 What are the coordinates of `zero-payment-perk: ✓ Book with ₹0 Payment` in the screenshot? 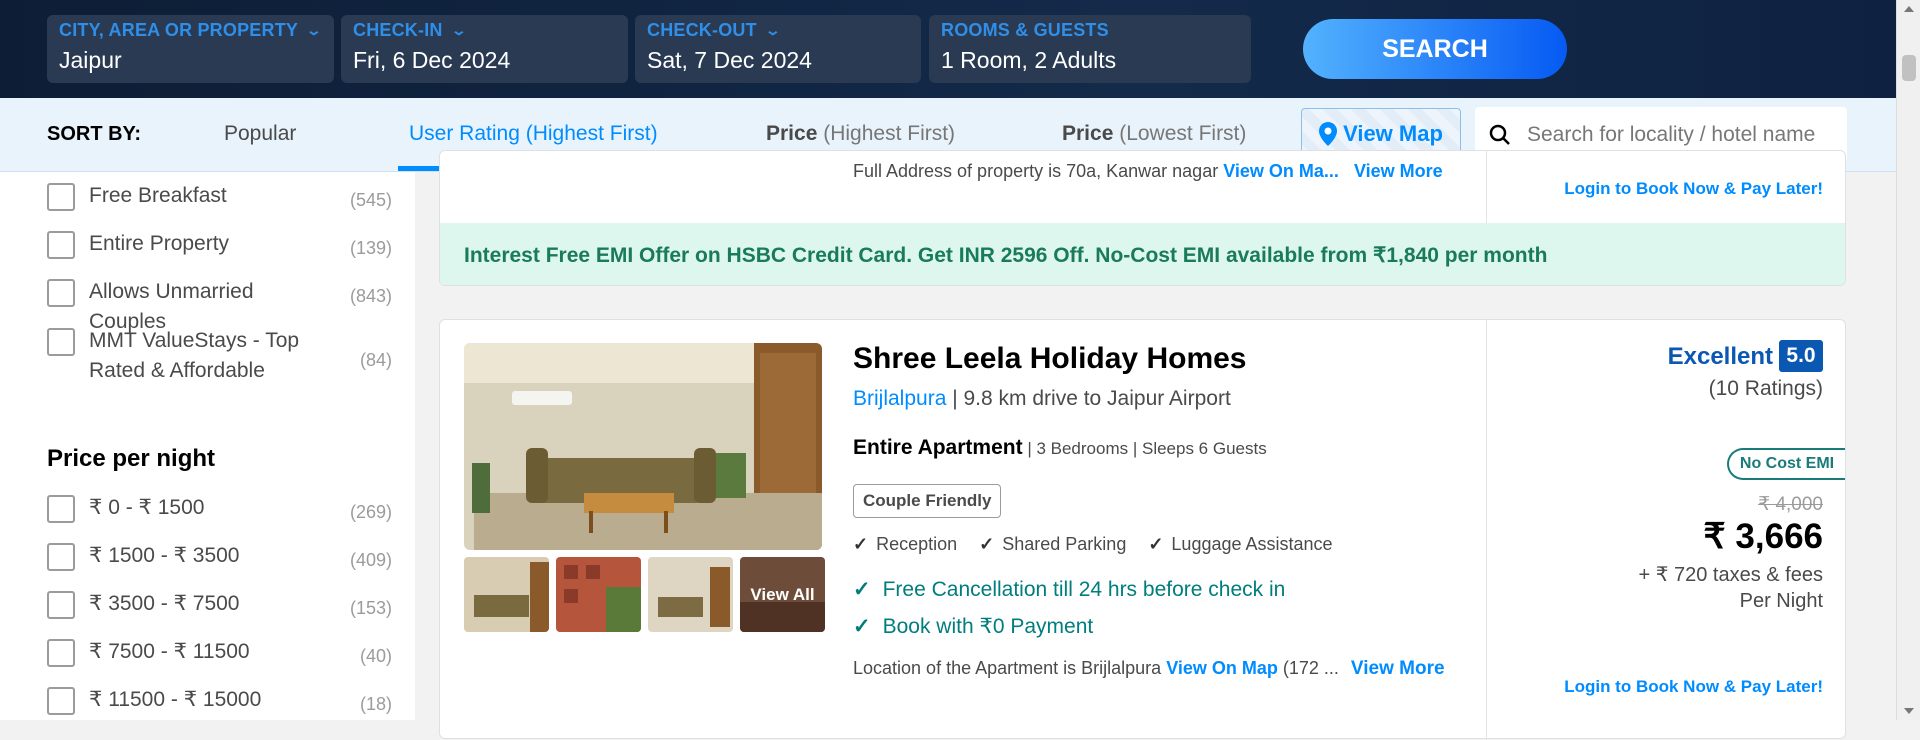 It's located at (973, 626).